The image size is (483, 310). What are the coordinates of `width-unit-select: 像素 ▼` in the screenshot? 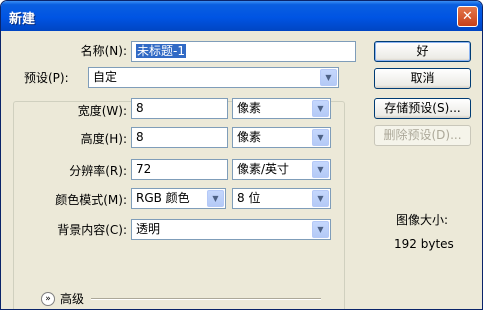 It's located at (281, 108).